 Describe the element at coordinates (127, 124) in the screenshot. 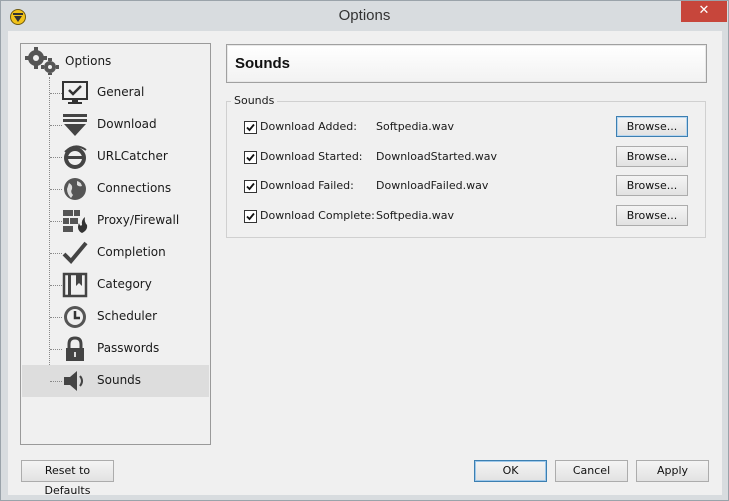

I see `tree-item-label: Download` at that location.